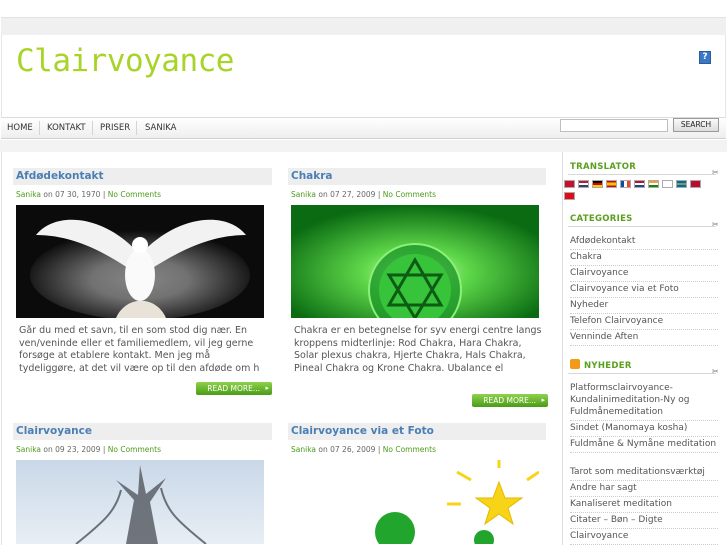 This screenshot has width=727, height=545. What do you see at coordinates (142, 176) in the screenshot?
I see `post-title: Afdødekontakt` at bounding box center [142, 176].